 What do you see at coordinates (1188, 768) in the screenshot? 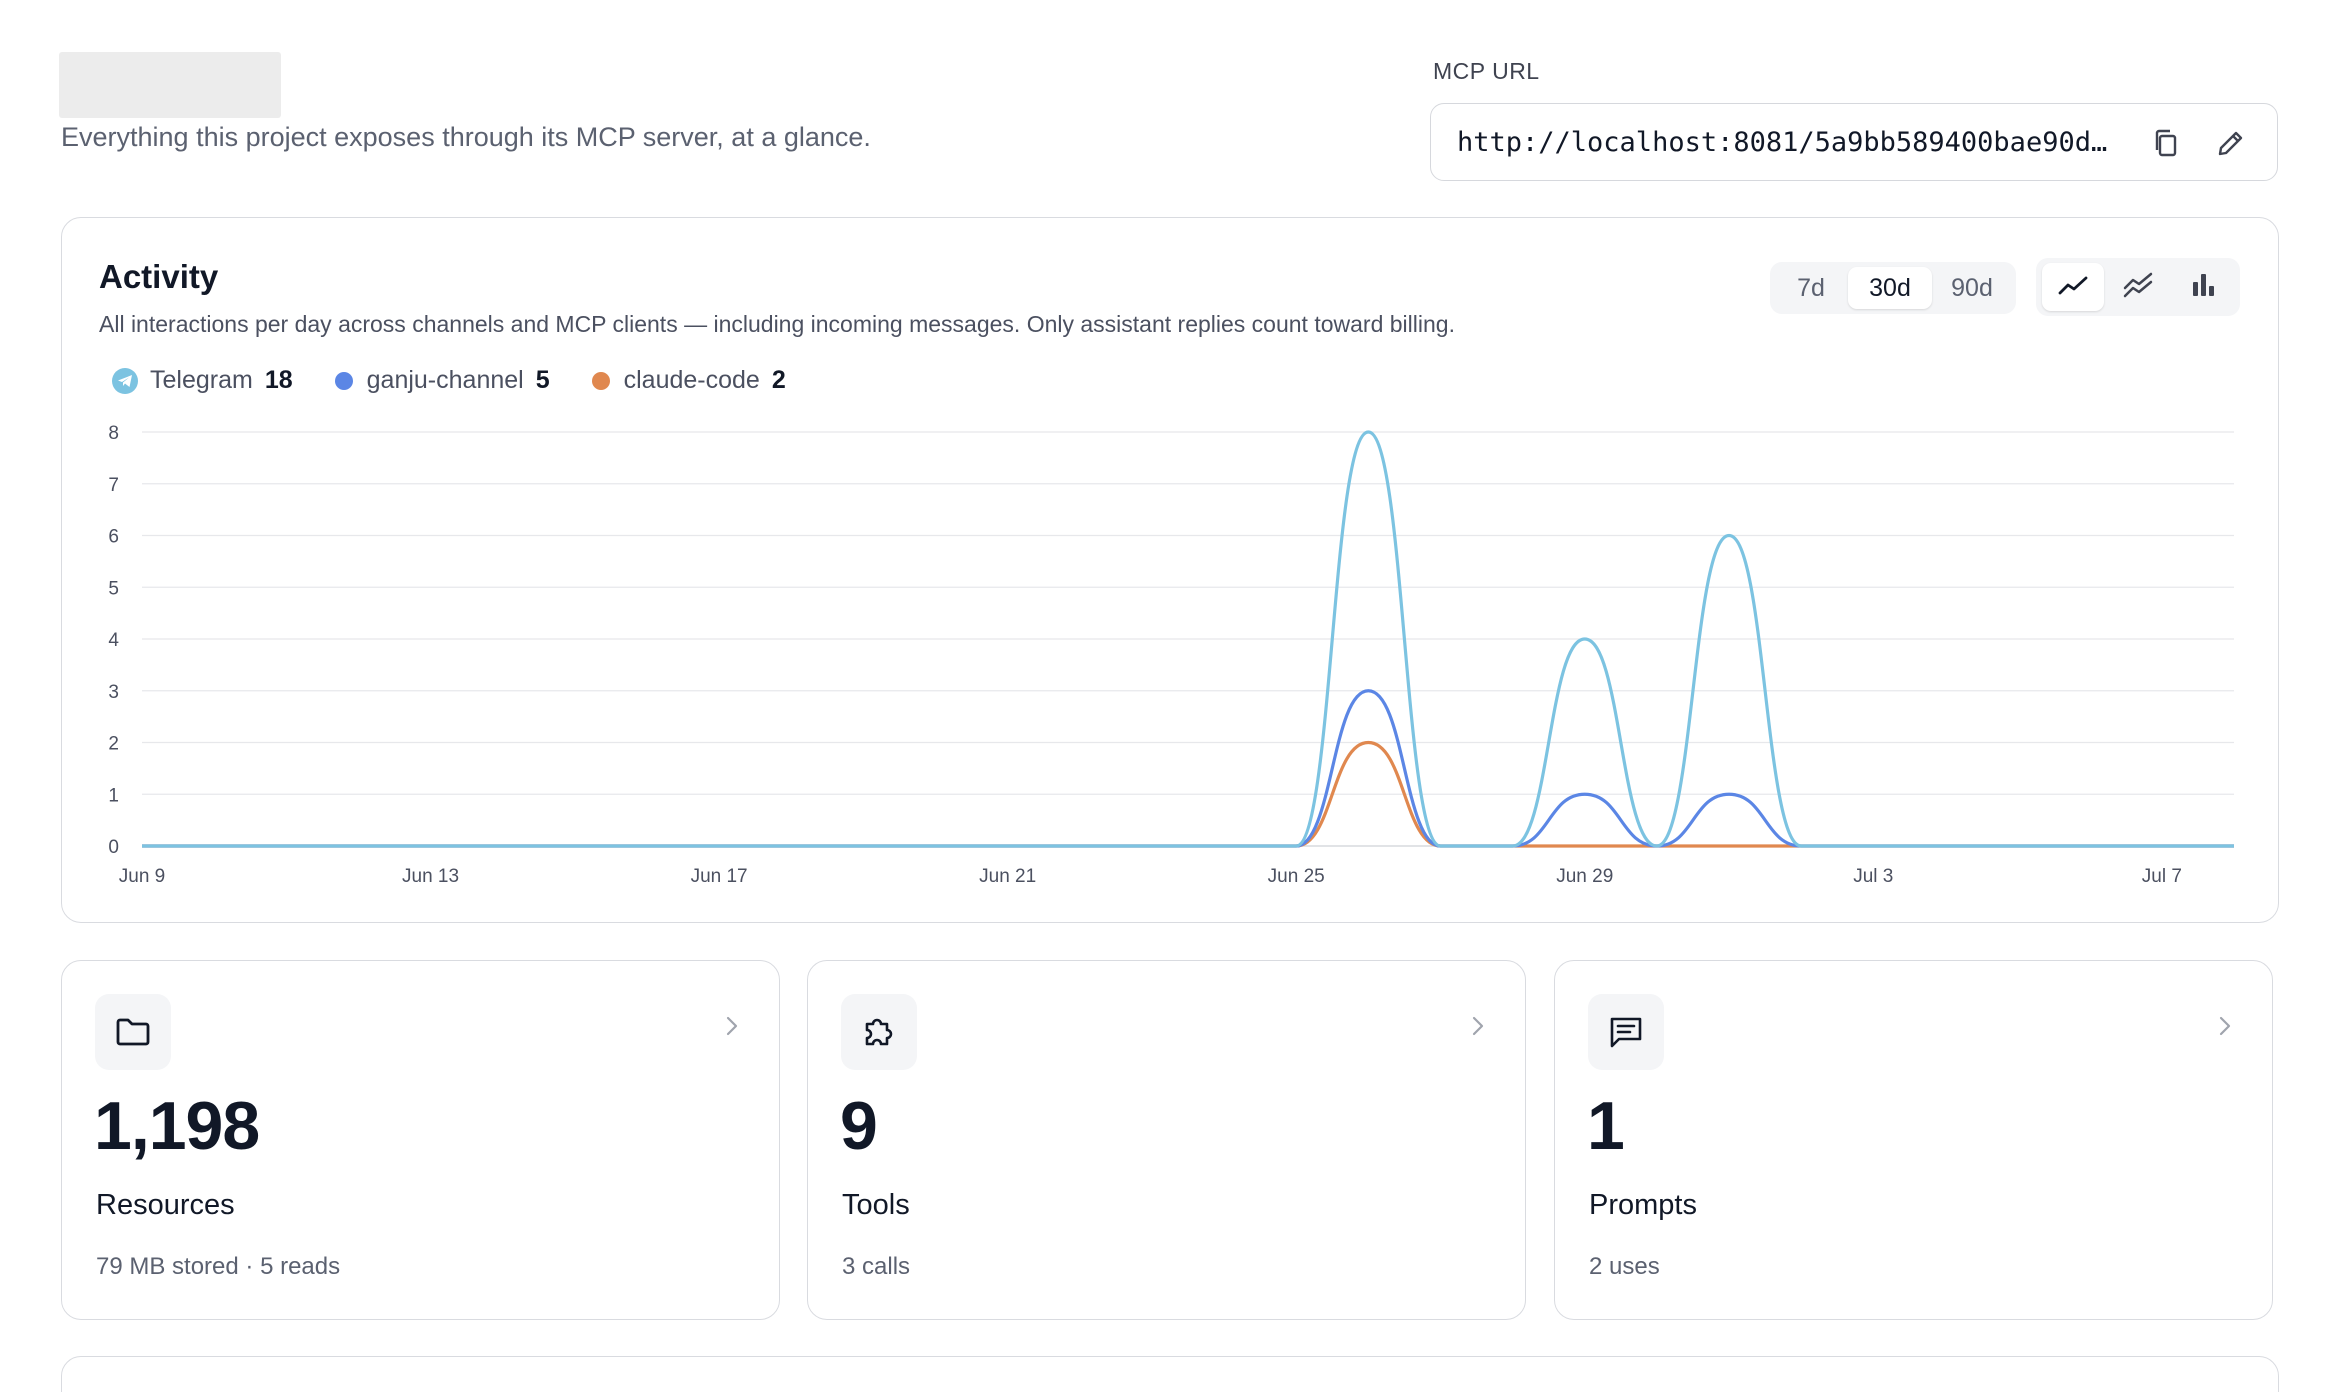
I see `series-line-ganju-channel` at bounding box center [1188, 768].